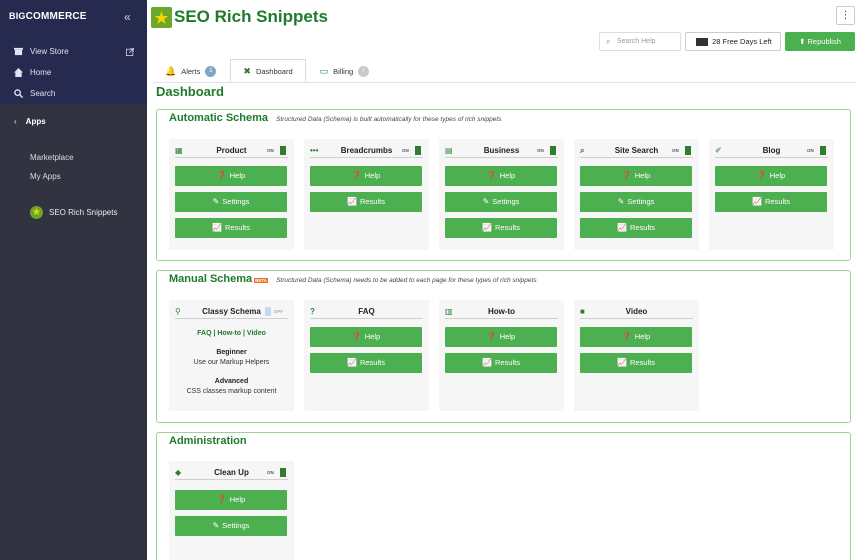 This screenshot has width=860, height=560. I want to click on business-help-button: ❓ Help, so click(501, 176).